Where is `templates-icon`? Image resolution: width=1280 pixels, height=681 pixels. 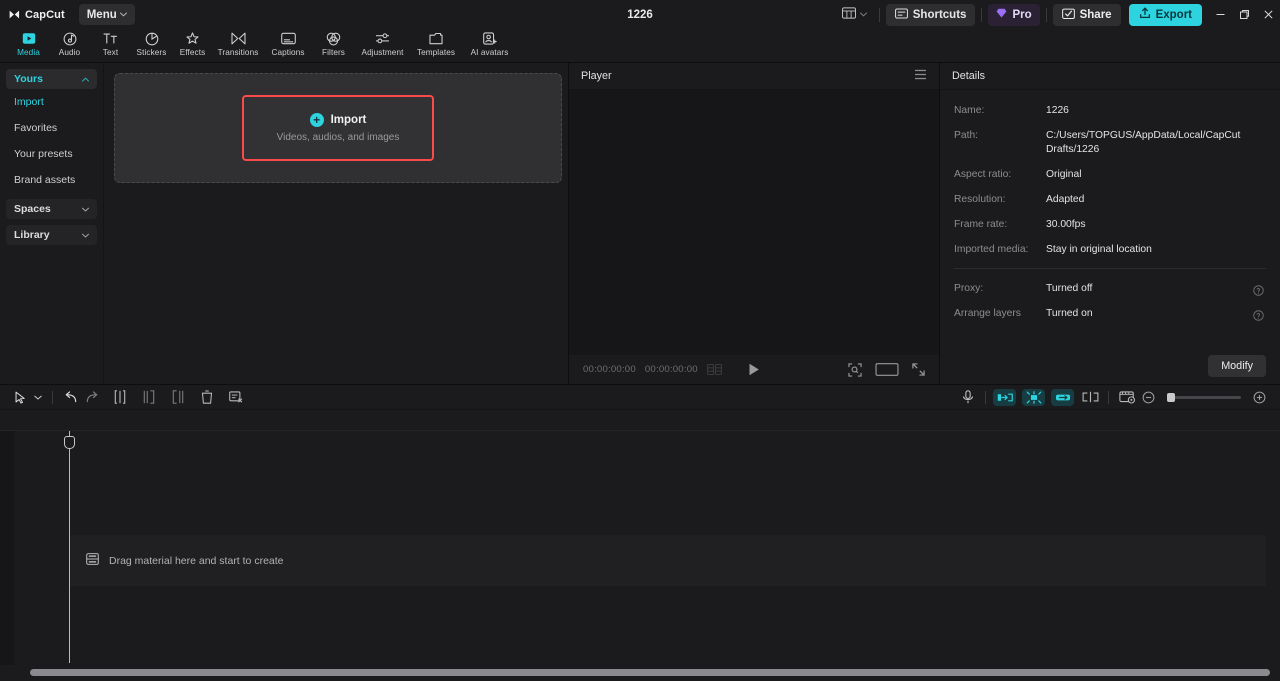 templates-icon is located at coordinates (436, 38).